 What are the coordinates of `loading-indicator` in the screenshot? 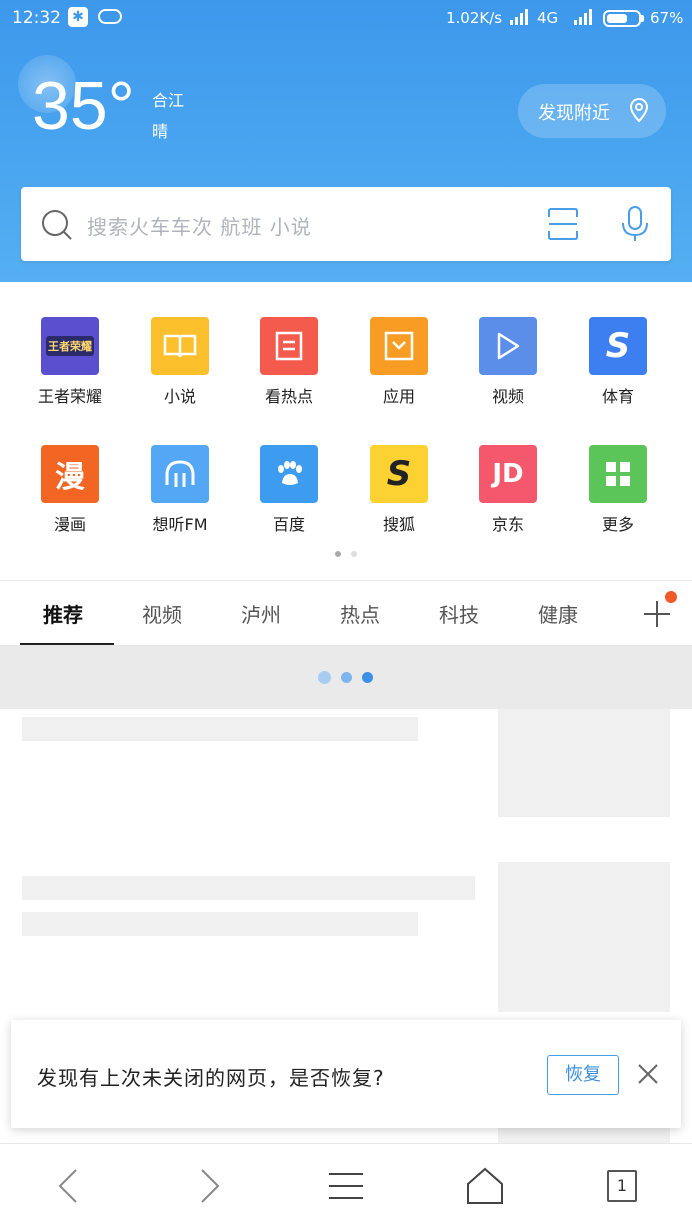 It's located at (346, 677).